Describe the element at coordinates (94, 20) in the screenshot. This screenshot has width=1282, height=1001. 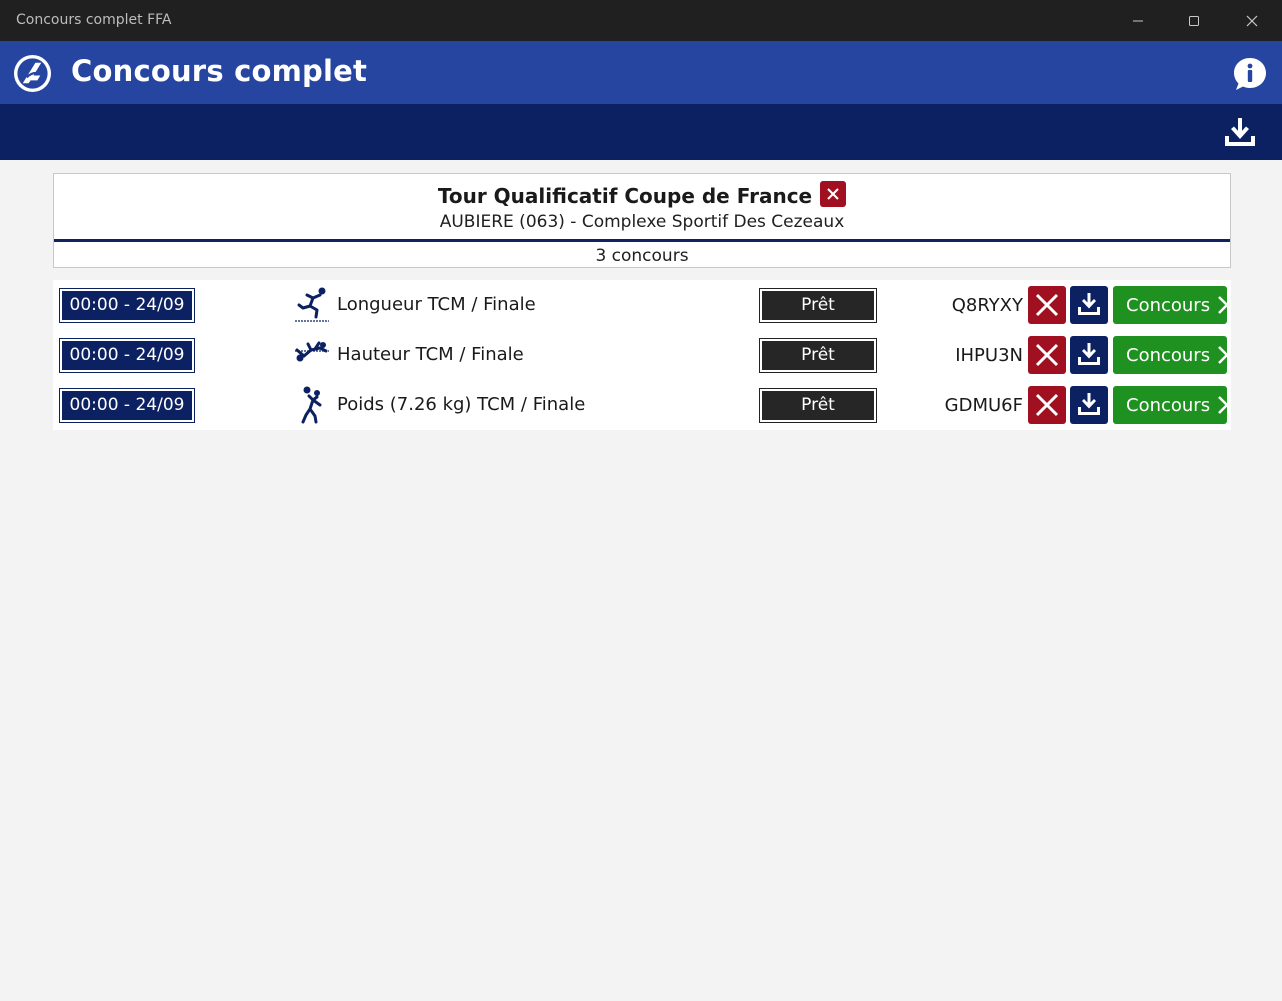
I see `window-title: Concours complet FFA` at that location.